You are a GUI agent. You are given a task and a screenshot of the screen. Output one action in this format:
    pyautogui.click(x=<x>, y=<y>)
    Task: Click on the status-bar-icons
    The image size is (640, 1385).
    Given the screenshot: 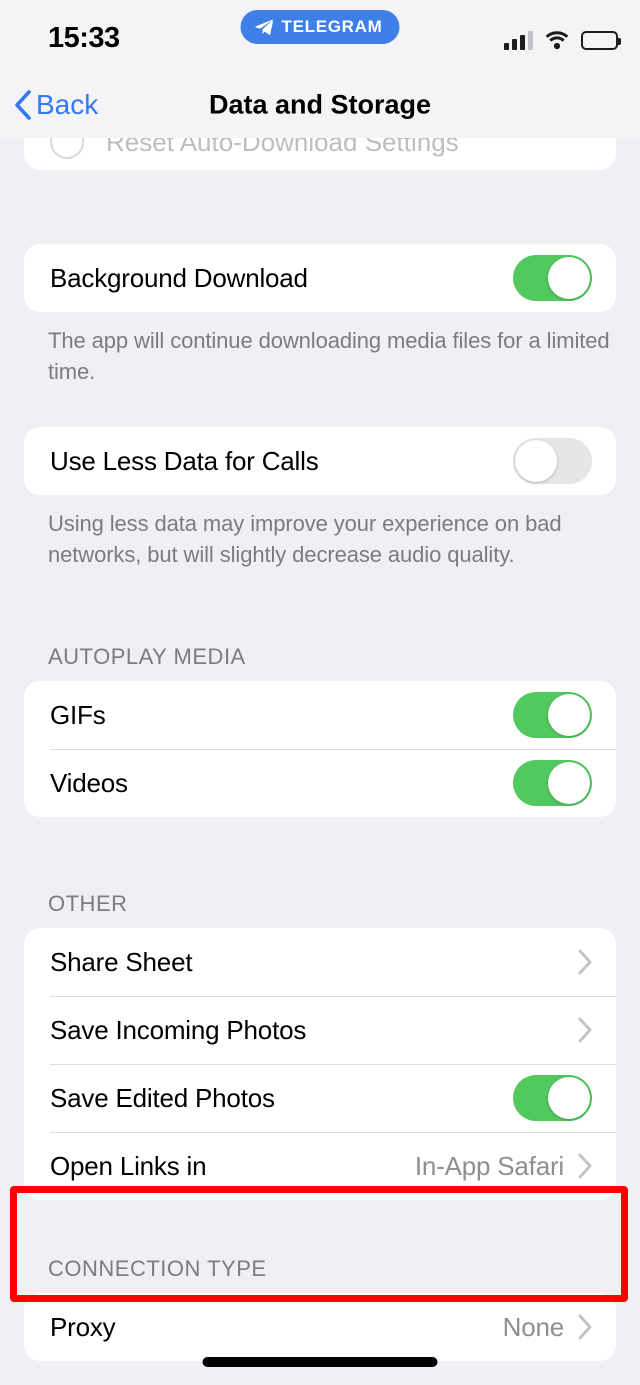 What is the action you would take?
    pyautogui.click(x=562, y=37)
    